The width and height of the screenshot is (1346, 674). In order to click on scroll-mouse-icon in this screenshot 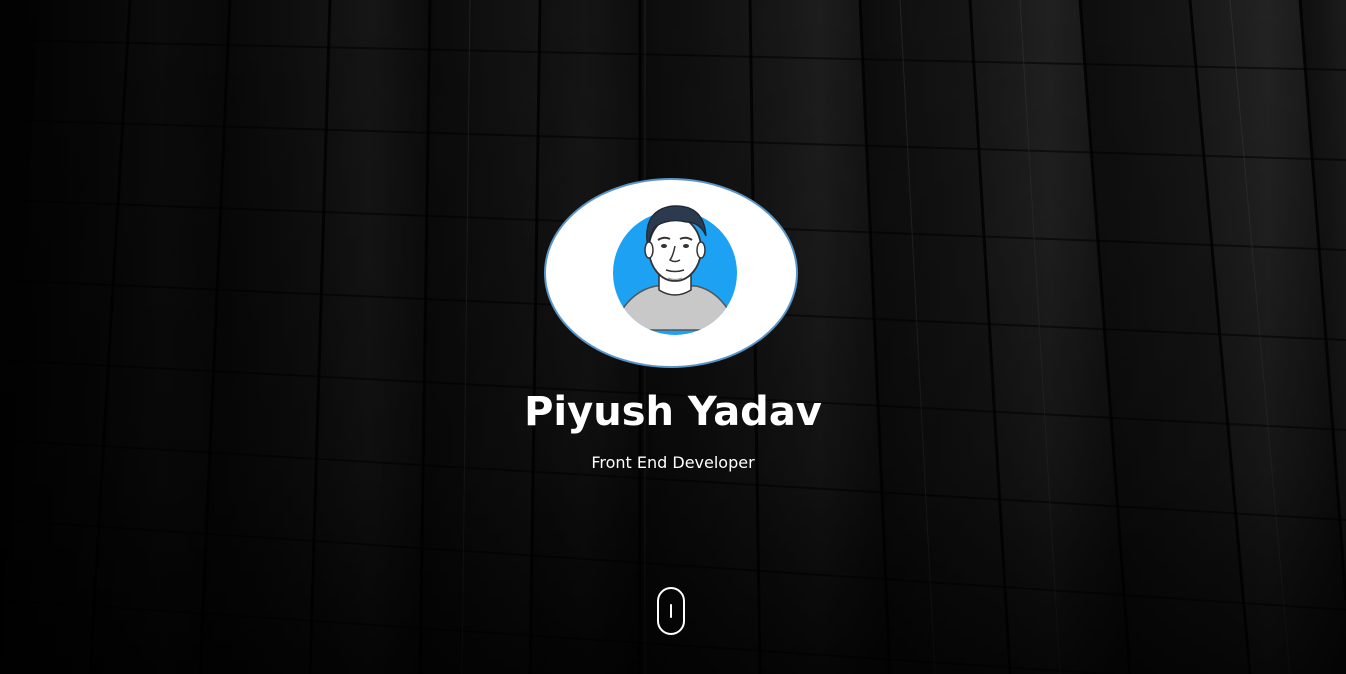, I will do `click(671, 611)`.